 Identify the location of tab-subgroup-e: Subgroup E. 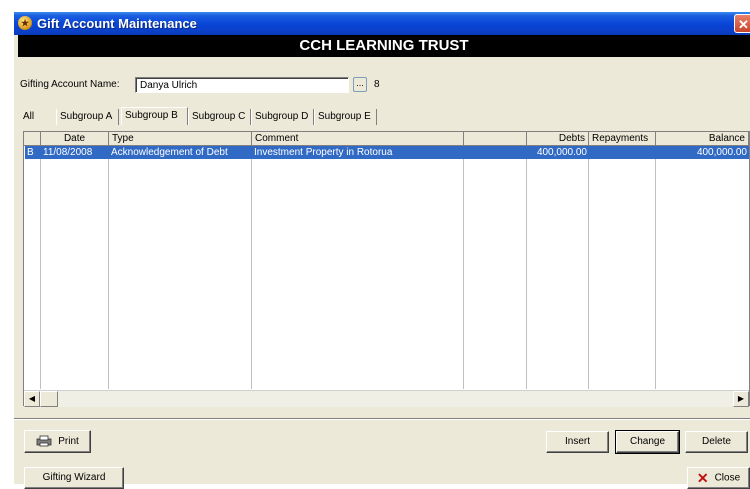
(345, 117).